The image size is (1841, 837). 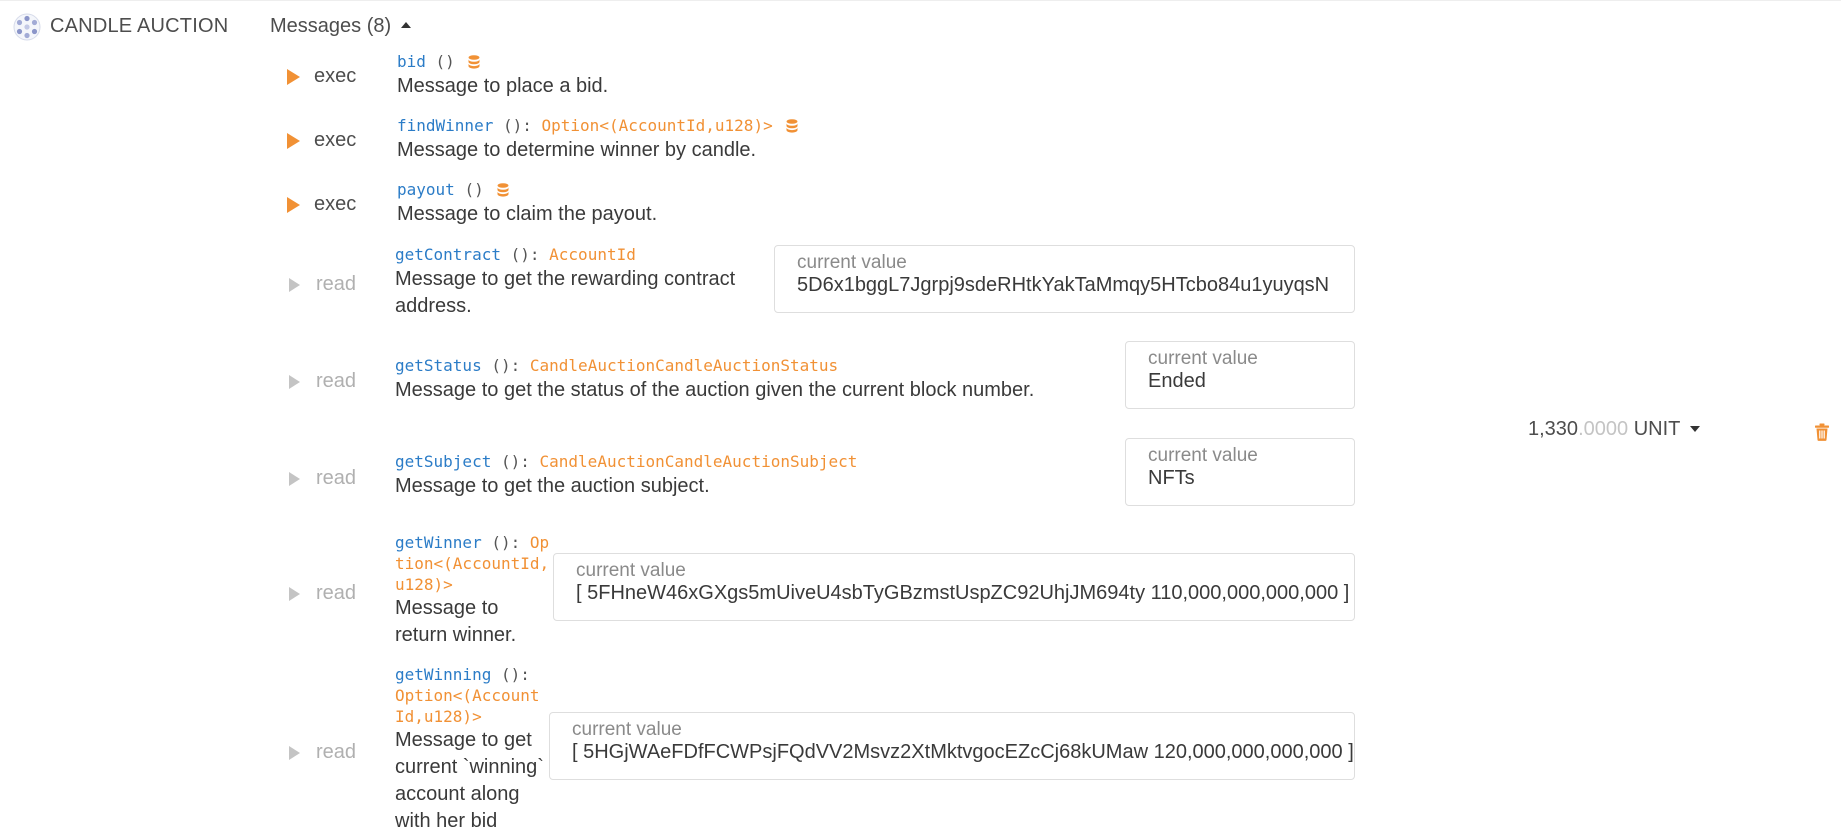 What do you see at coordinates (411, 61) in the screenshot?
I see `message-name: bid` at bounding box center [411, 61].